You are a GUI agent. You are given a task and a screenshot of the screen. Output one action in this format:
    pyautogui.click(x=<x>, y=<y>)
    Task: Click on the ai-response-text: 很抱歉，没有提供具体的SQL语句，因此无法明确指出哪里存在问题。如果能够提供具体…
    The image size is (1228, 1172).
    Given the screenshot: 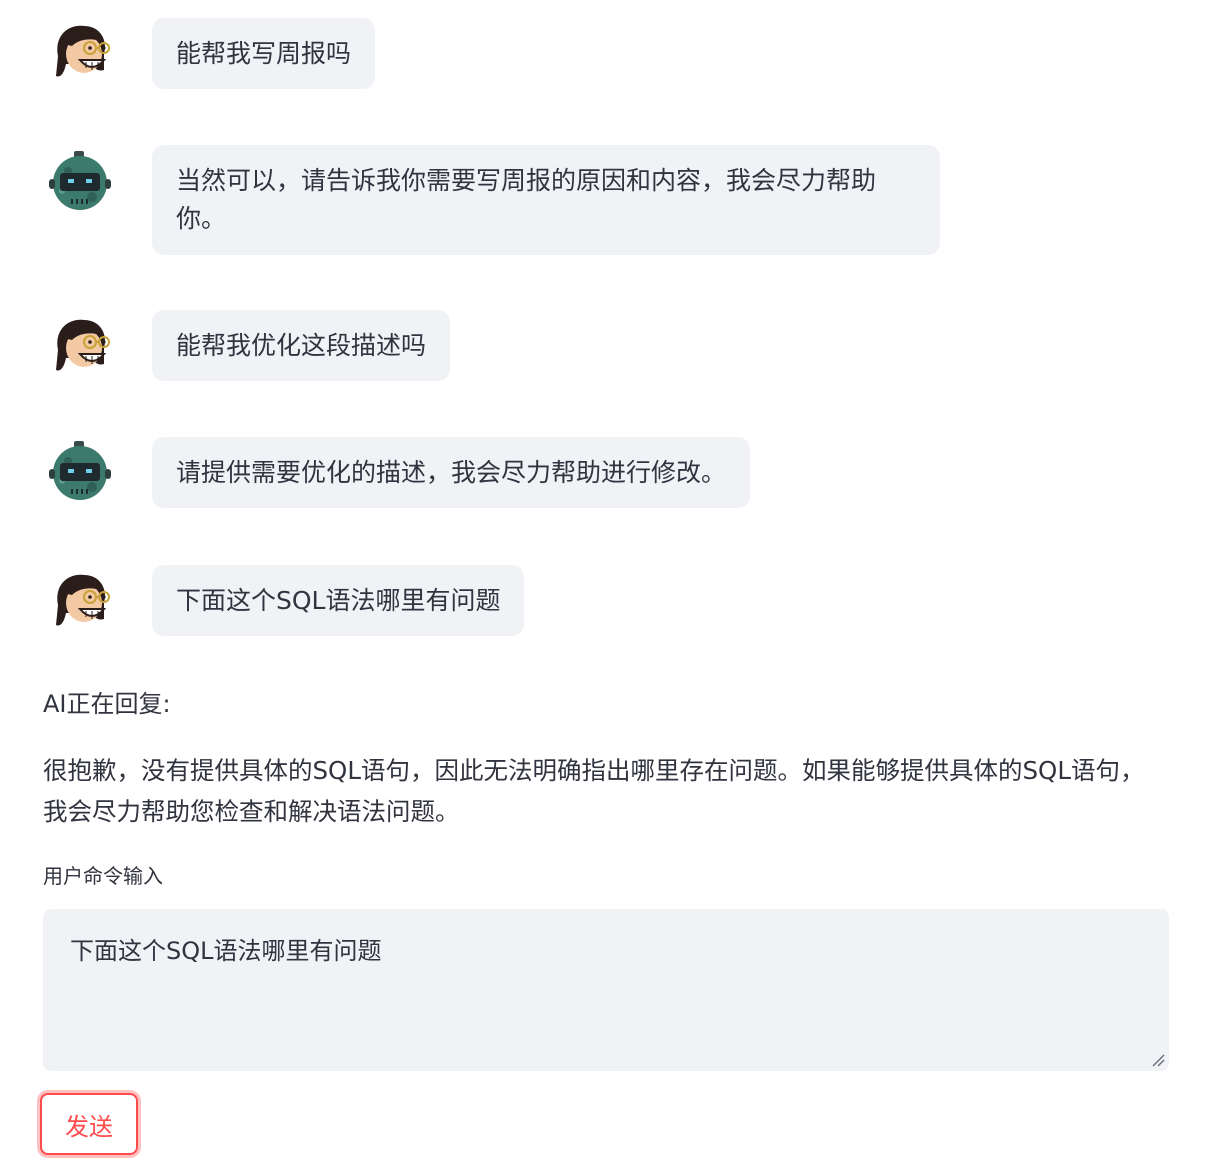 What is the action you would take?
    pyautogui.click(x=594, y=791)
    